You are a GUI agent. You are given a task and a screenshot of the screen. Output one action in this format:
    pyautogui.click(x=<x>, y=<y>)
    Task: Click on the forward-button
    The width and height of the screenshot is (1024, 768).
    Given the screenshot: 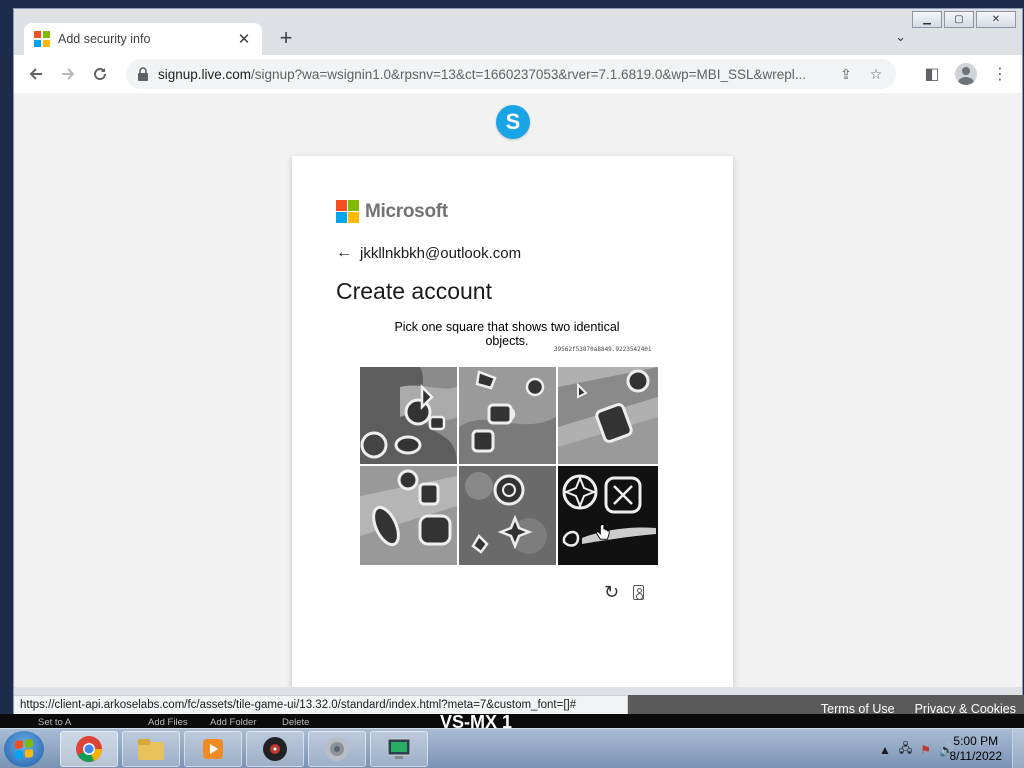 What is the action you would take?
    pyautogui.click(x=68, y=74)
    